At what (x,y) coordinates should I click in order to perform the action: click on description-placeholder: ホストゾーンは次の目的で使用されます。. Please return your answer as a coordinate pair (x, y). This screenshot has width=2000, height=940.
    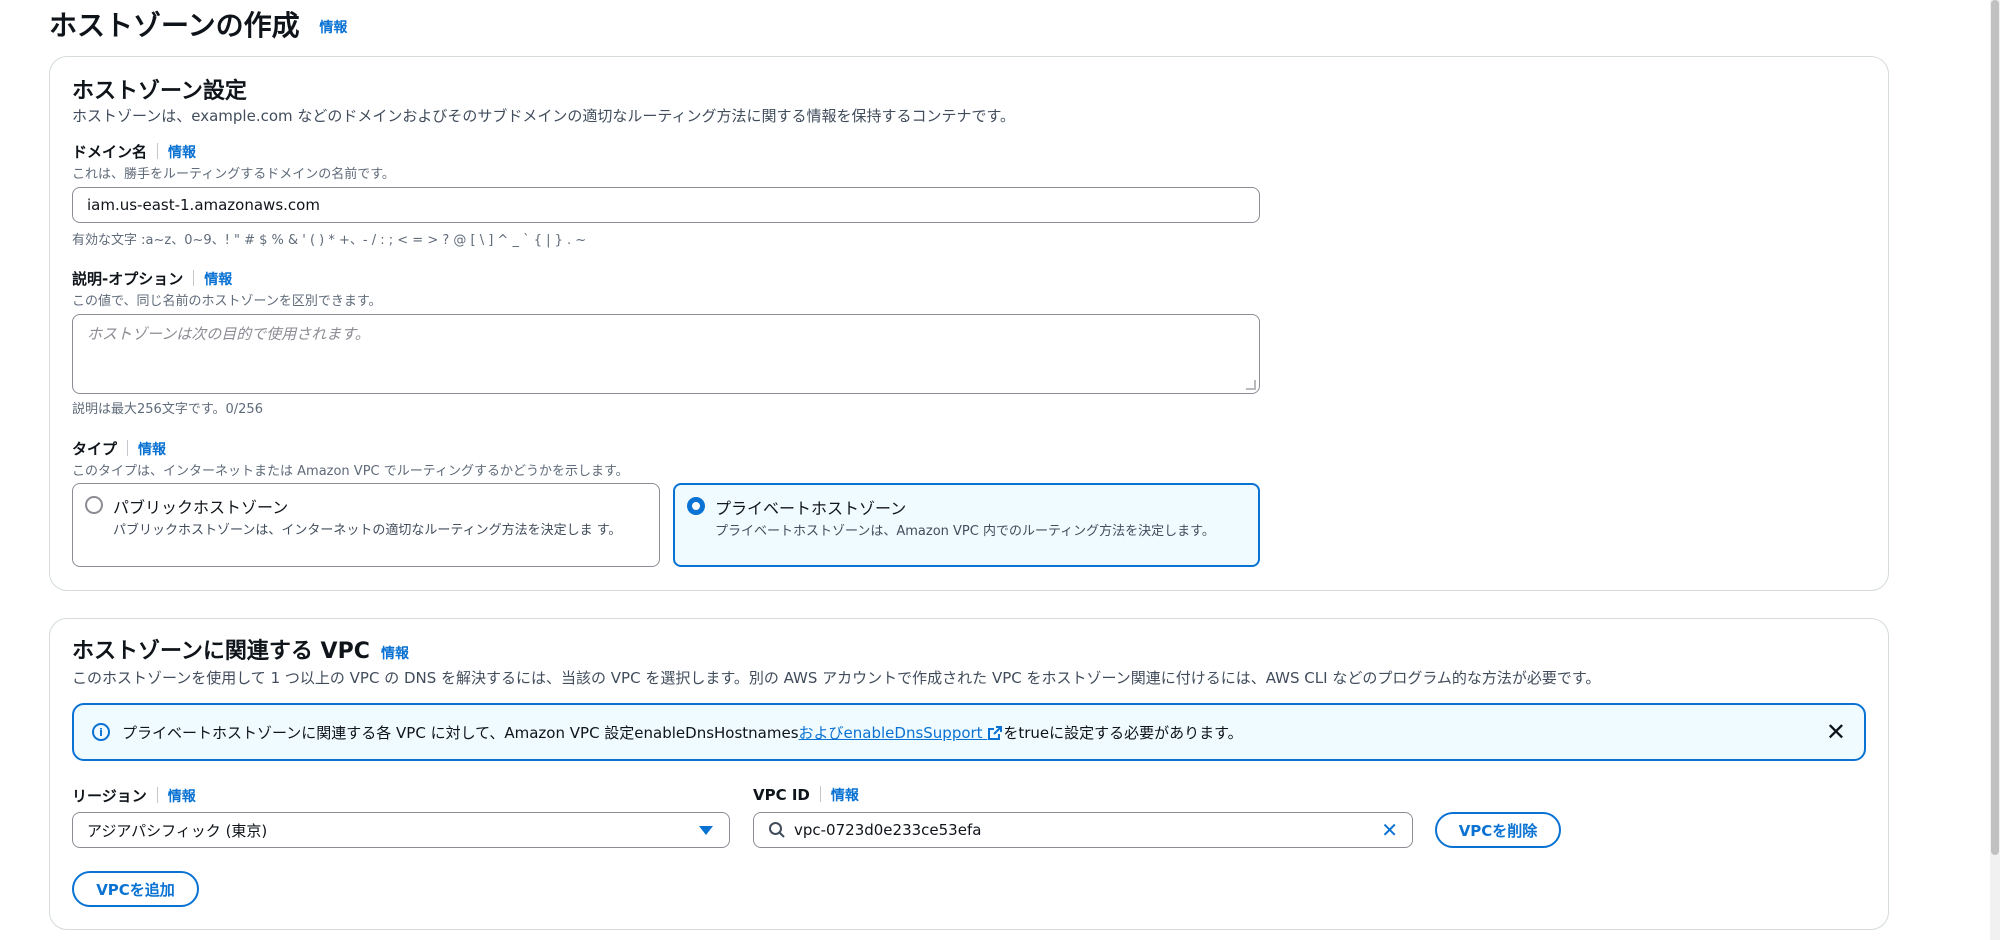
    Looking at the image, I should click on (228, 334).